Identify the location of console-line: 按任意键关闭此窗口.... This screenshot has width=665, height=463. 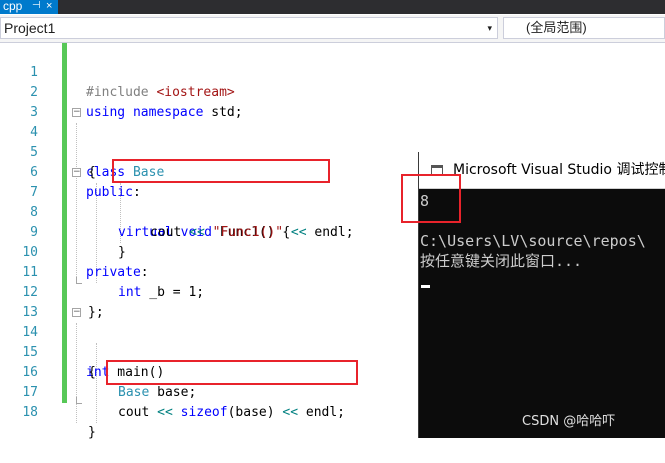
(501, 261).